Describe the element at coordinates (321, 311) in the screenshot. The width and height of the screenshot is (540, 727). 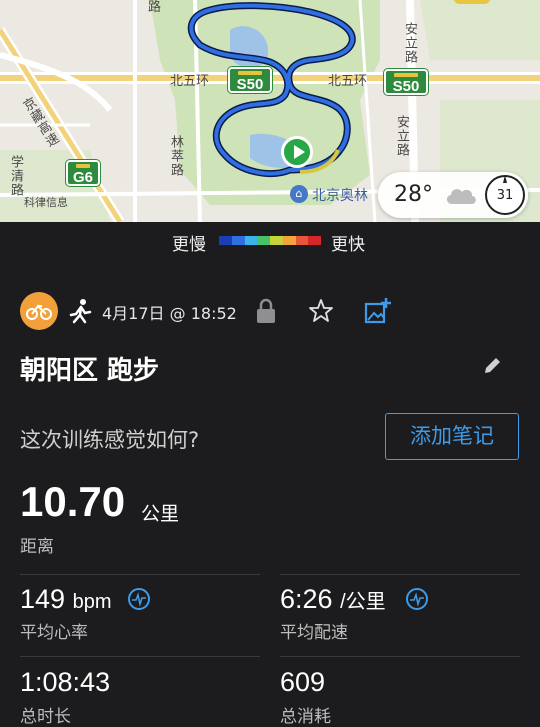
I see `star-icon` at that location.